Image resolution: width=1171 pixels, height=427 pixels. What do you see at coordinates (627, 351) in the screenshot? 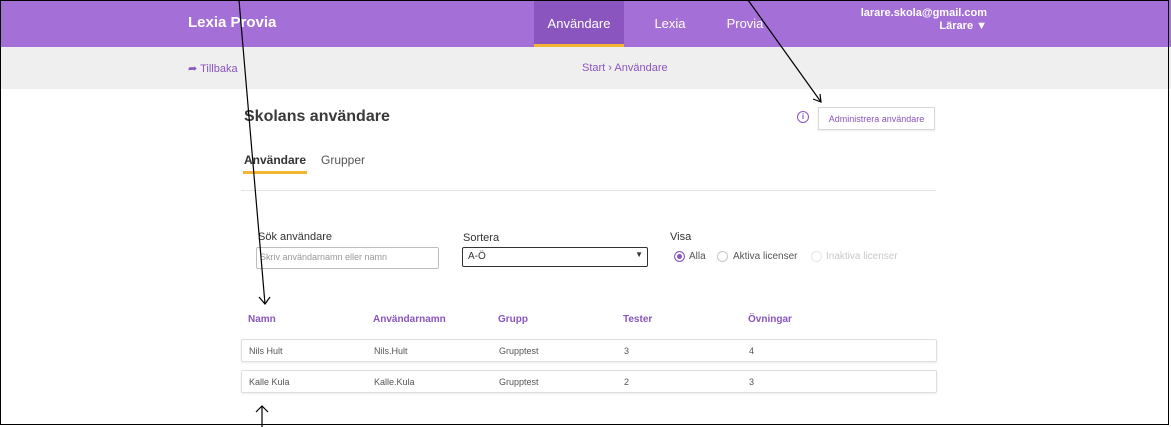
I see `cell-tester: 3` at bounding box center [627, 351].